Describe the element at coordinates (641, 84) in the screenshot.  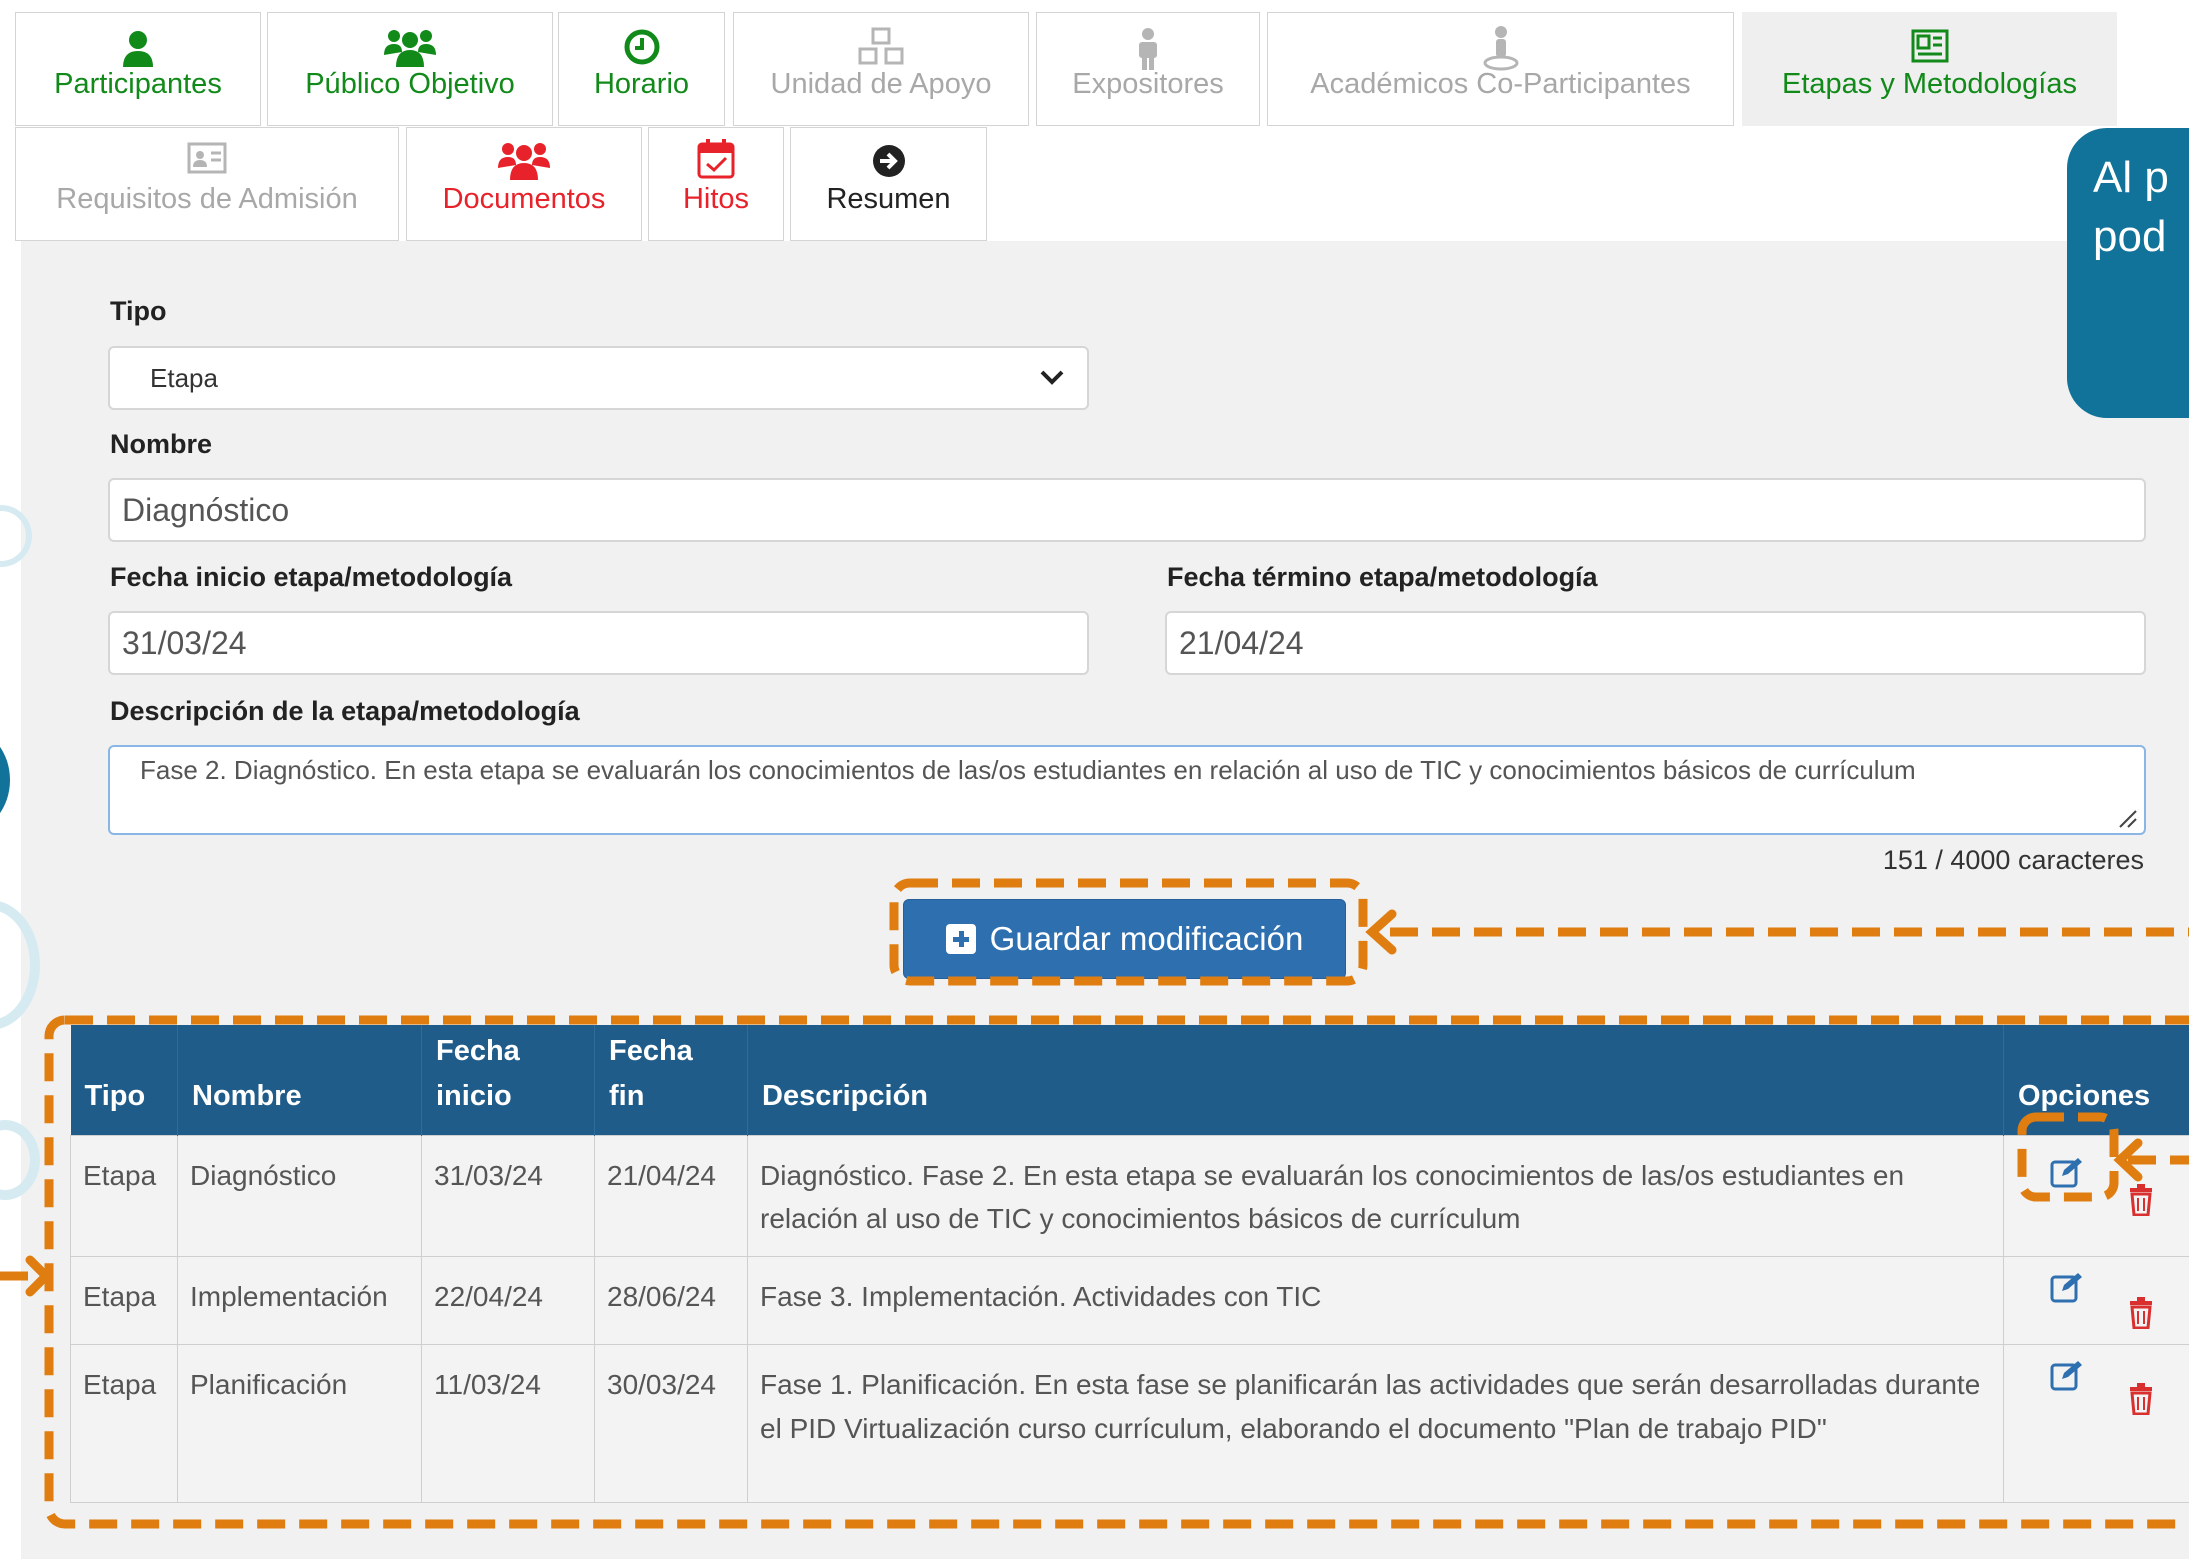
I see `tab-label: Horario` at that location.